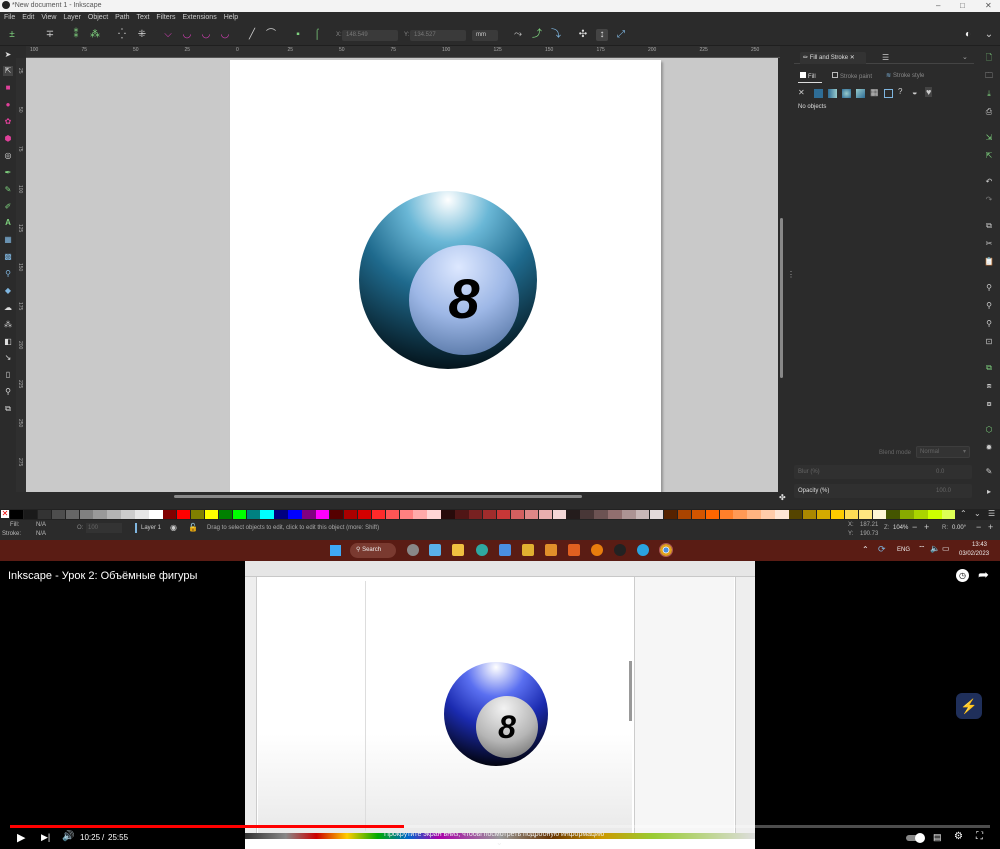 The height and width of the screenshot is (849, 1000). I want to click on zoom-minus-icon: −, so click(914, 527).